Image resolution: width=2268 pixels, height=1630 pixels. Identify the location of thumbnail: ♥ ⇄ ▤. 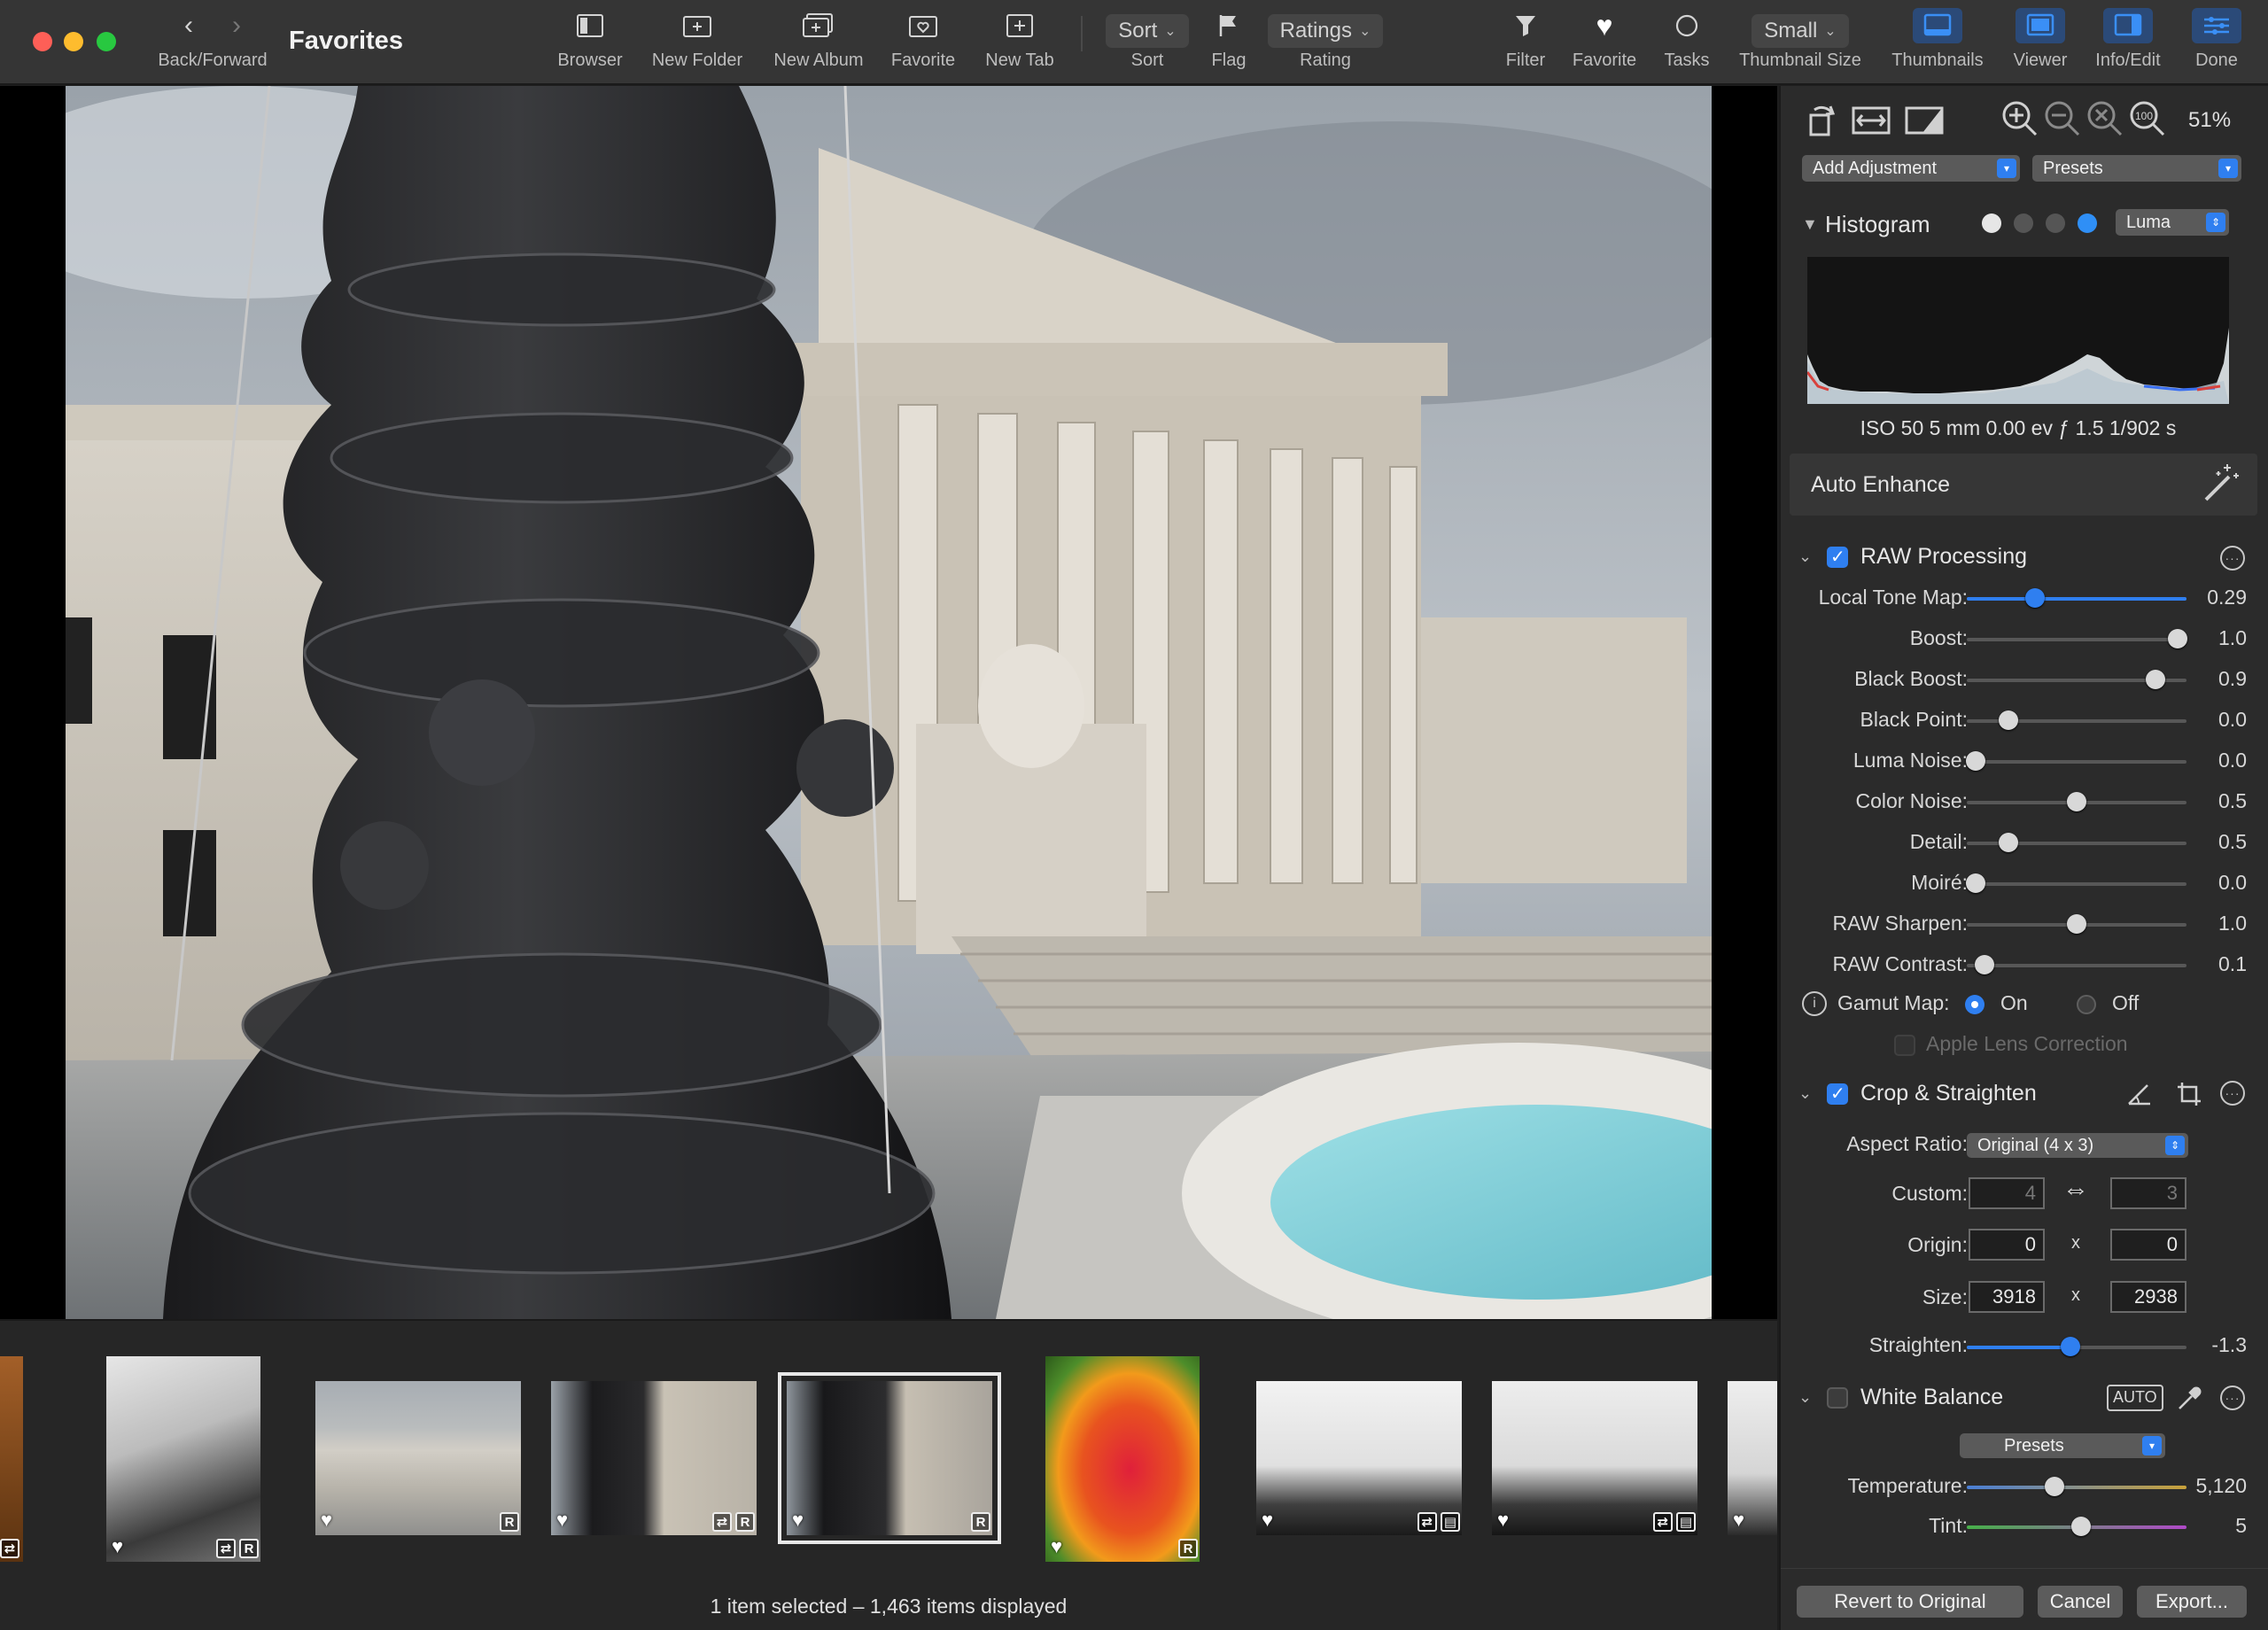
(1359, 1458).